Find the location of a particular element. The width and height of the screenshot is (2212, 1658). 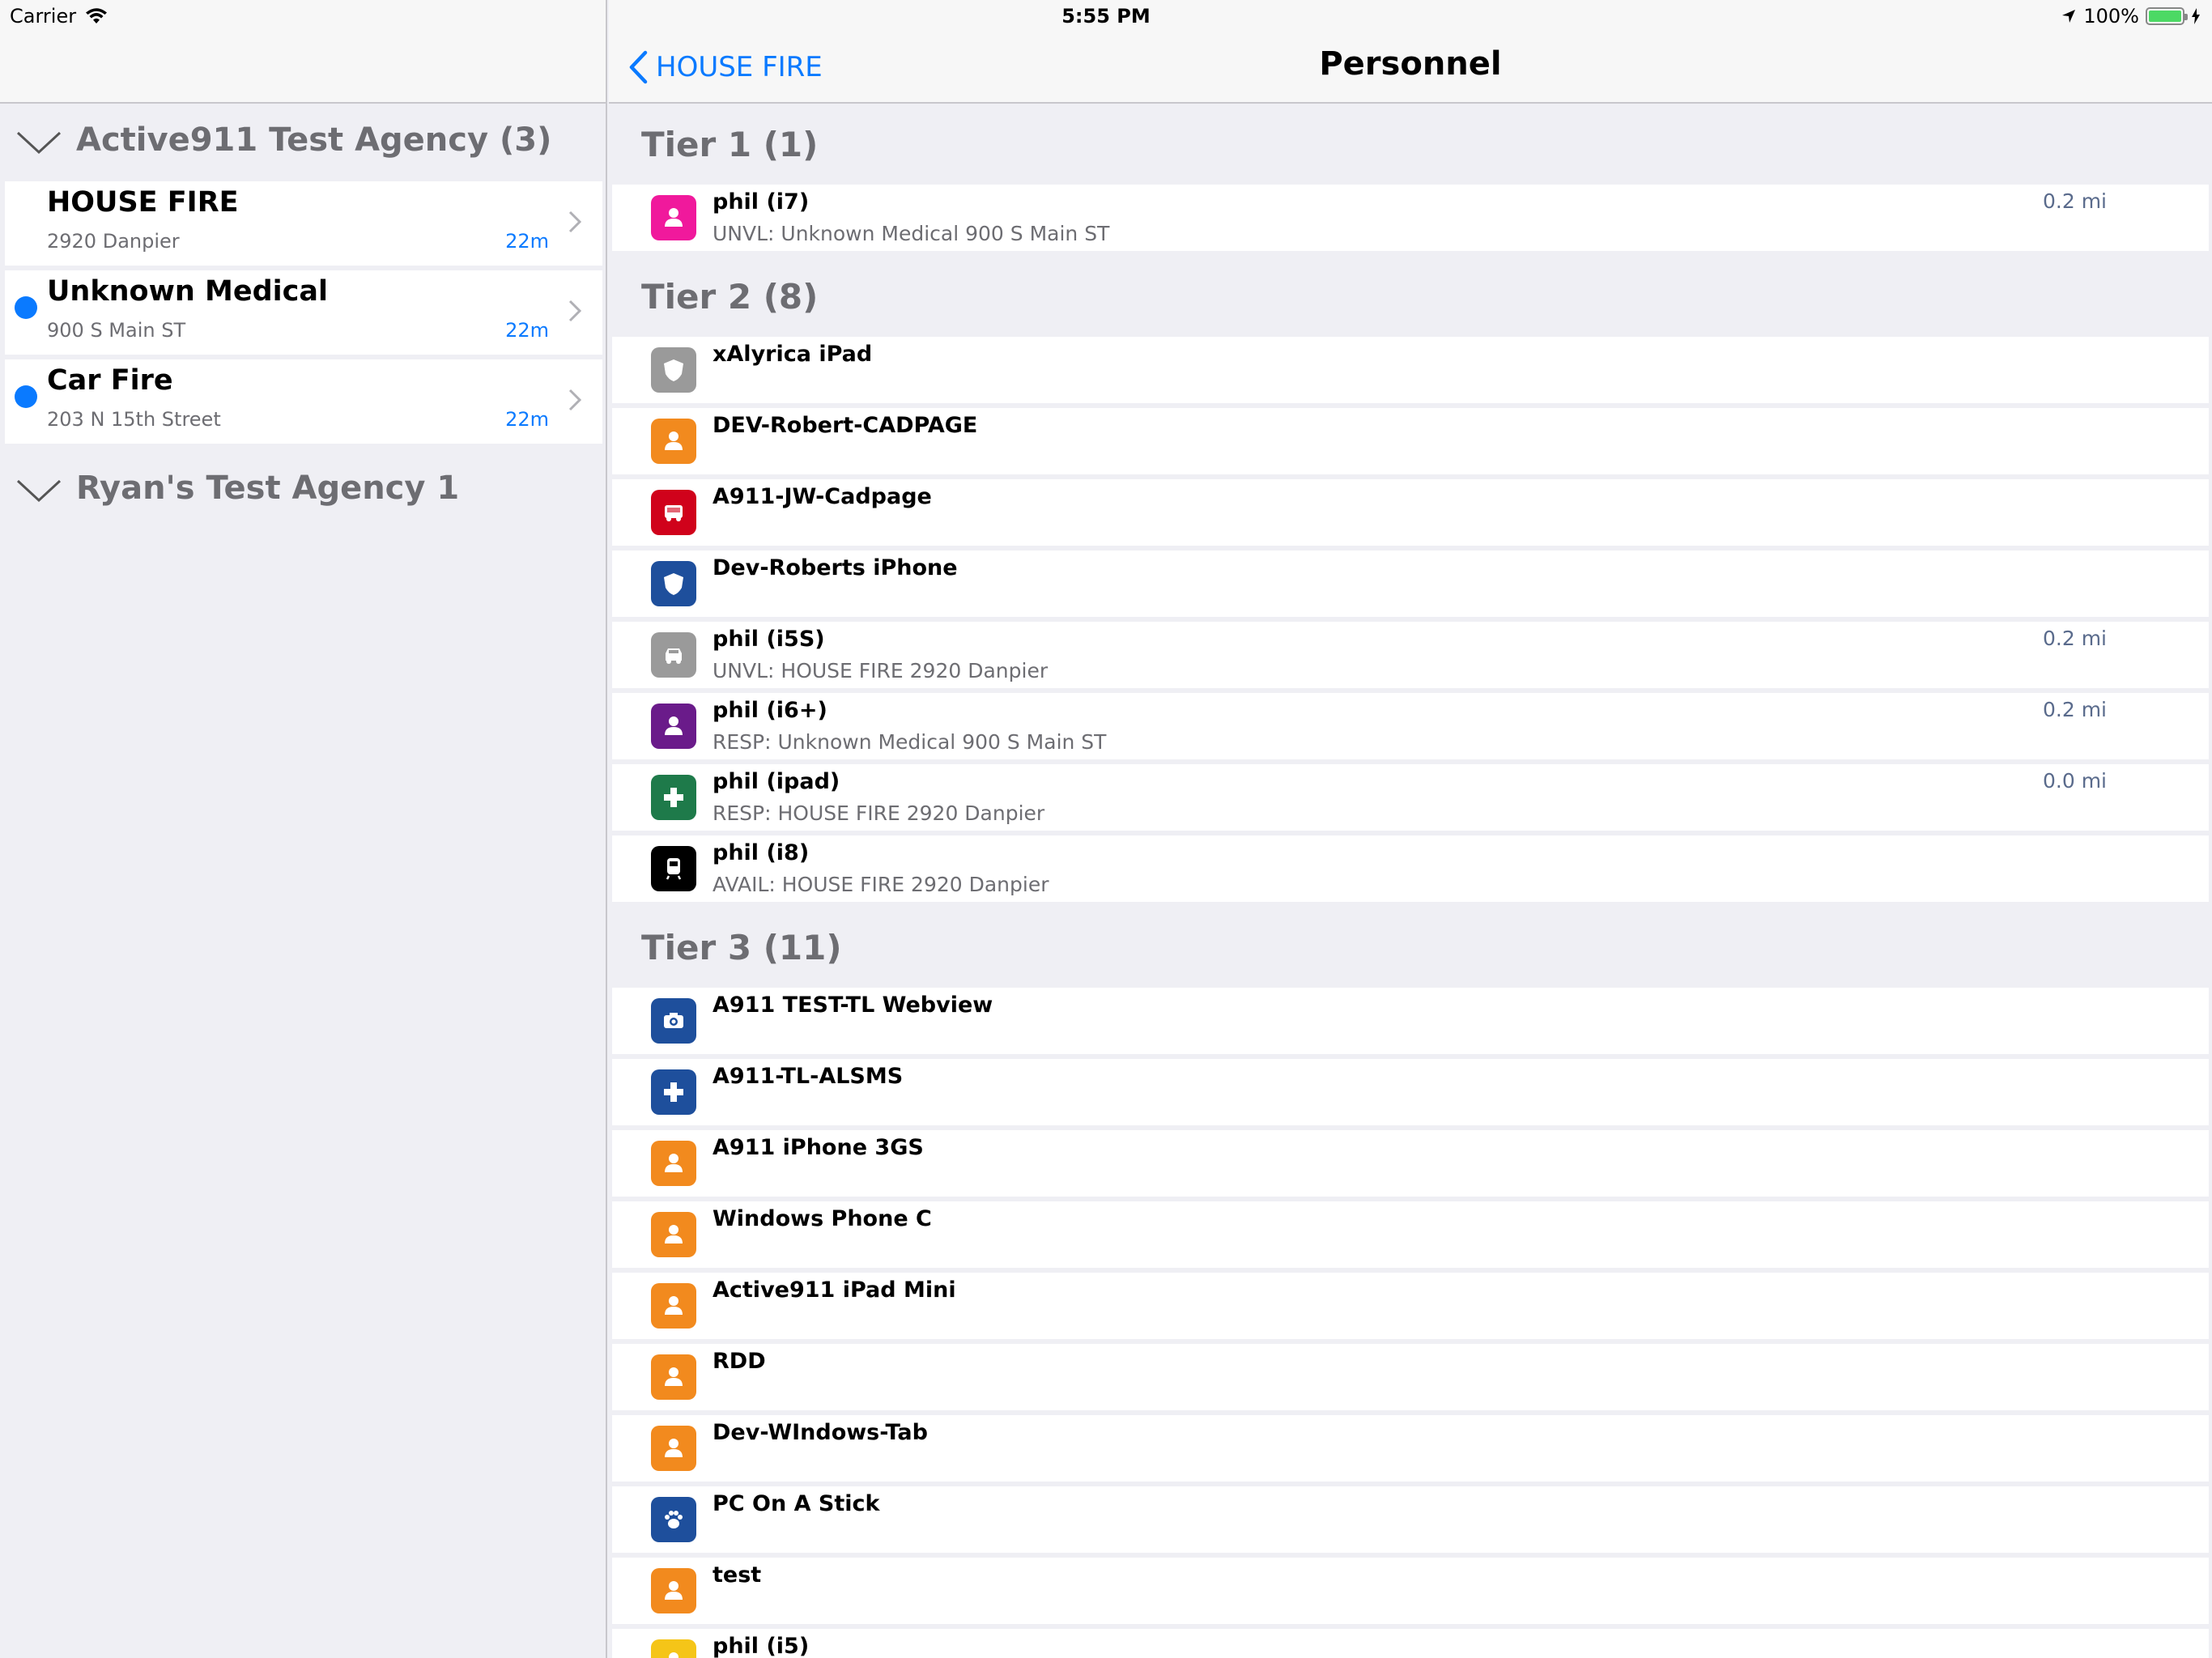

battery-percent: 100% is located at coordinates (2111, 16).